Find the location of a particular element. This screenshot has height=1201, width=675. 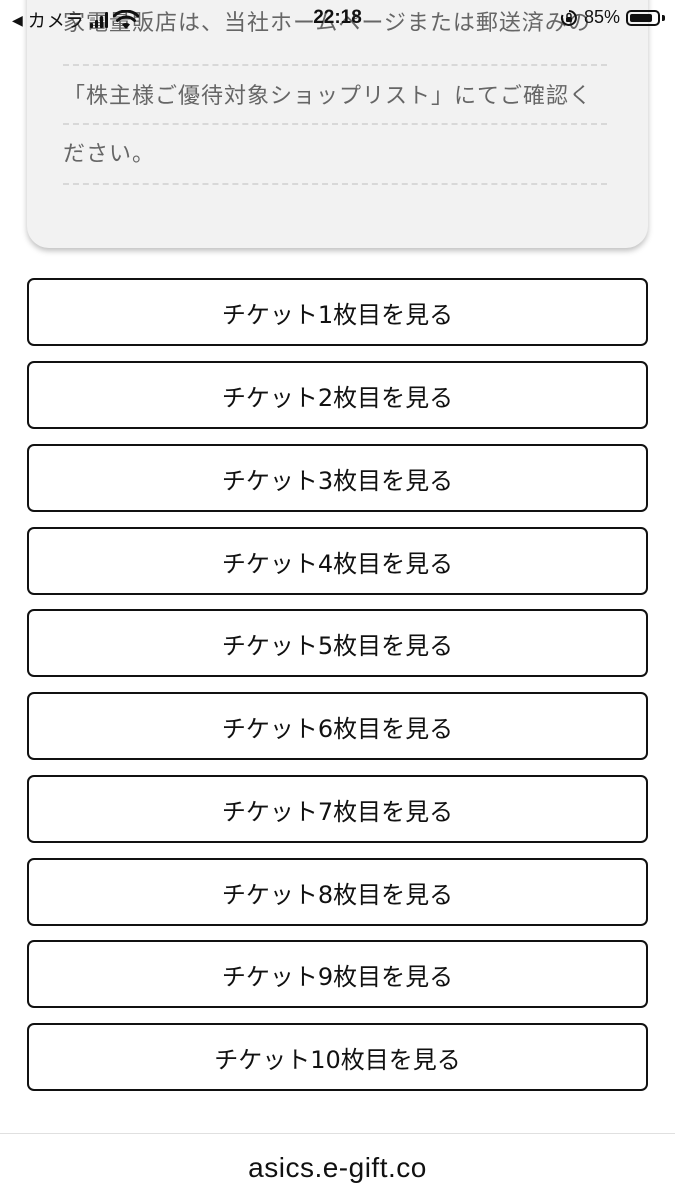

view-ticket-9-button: チケット9枚目を見る is located at coordinates (337, 974).